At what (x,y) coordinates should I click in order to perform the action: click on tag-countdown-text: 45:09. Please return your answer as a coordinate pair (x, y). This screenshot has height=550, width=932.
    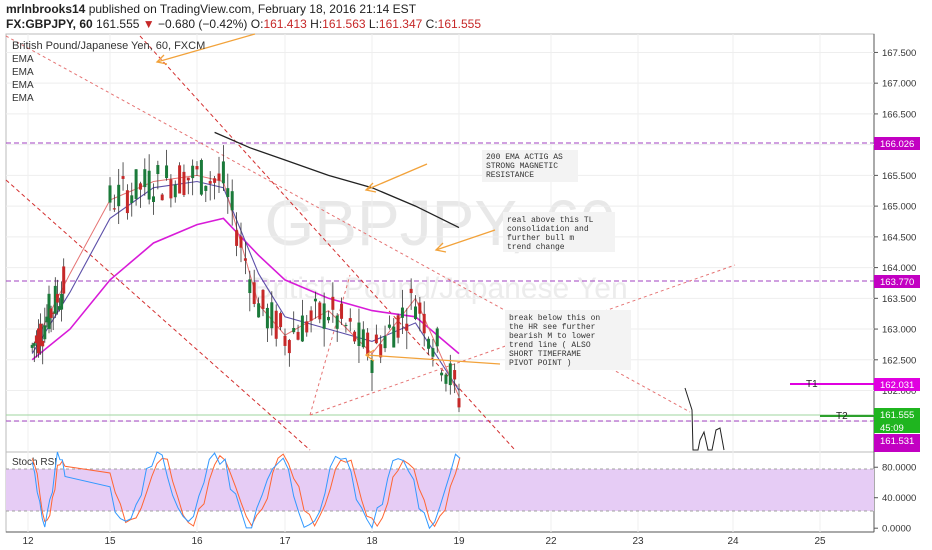
    Looking at the image, I should click on (892, 428).